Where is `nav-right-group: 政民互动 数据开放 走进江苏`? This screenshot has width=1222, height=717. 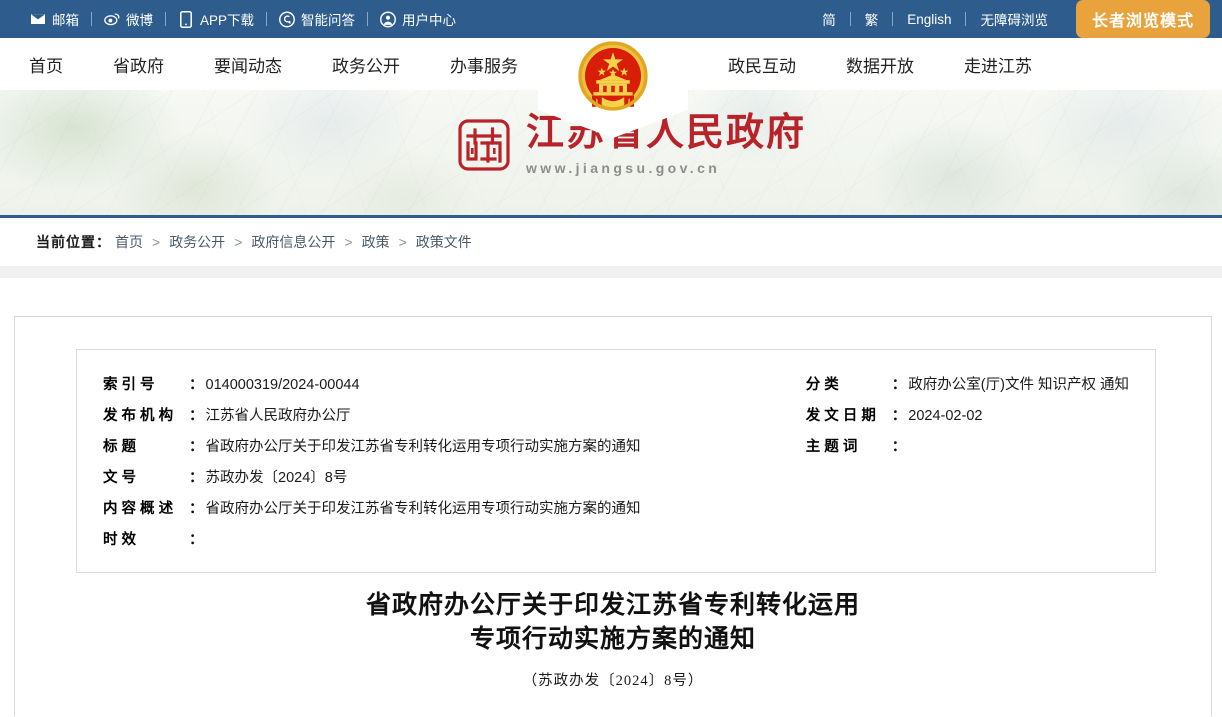
nav-right-group: 政民互动 数据开放 走进江苏 is located at coordinates (880, 64).